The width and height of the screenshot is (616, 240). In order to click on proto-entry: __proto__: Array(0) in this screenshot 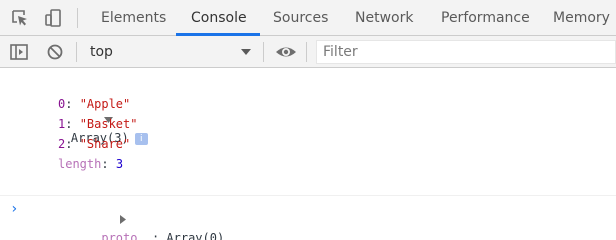, I will do `click(135, 207)`.